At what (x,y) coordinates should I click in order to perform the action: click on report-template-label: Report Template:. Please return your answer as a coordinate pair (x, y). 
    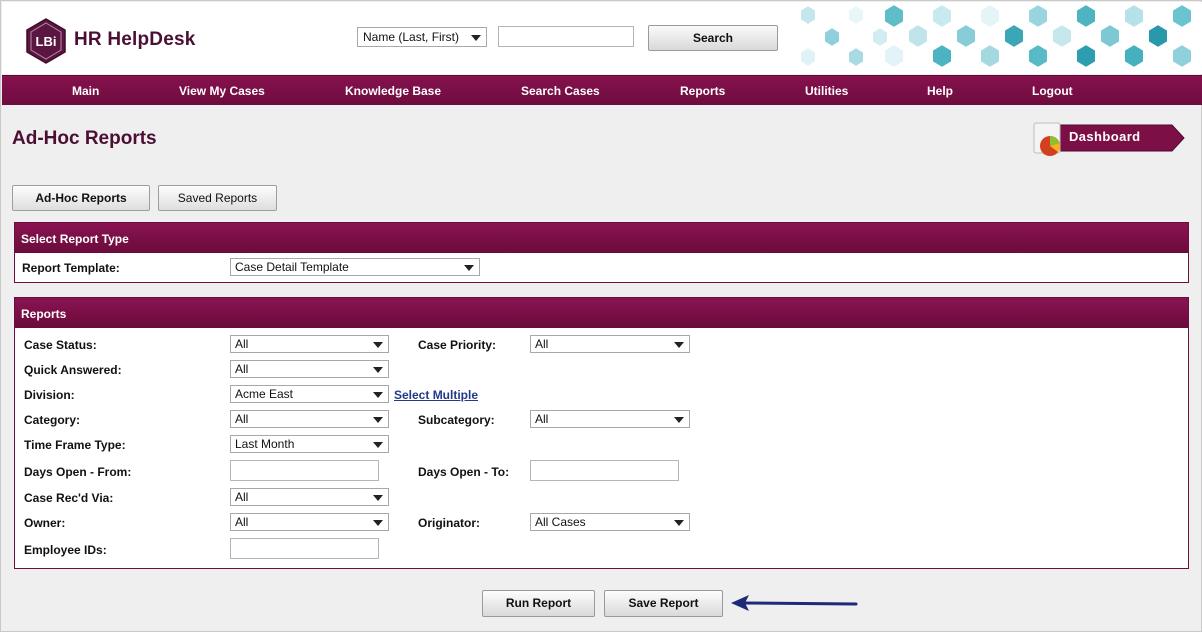
    Looking at the image, I should click on (71, 268).